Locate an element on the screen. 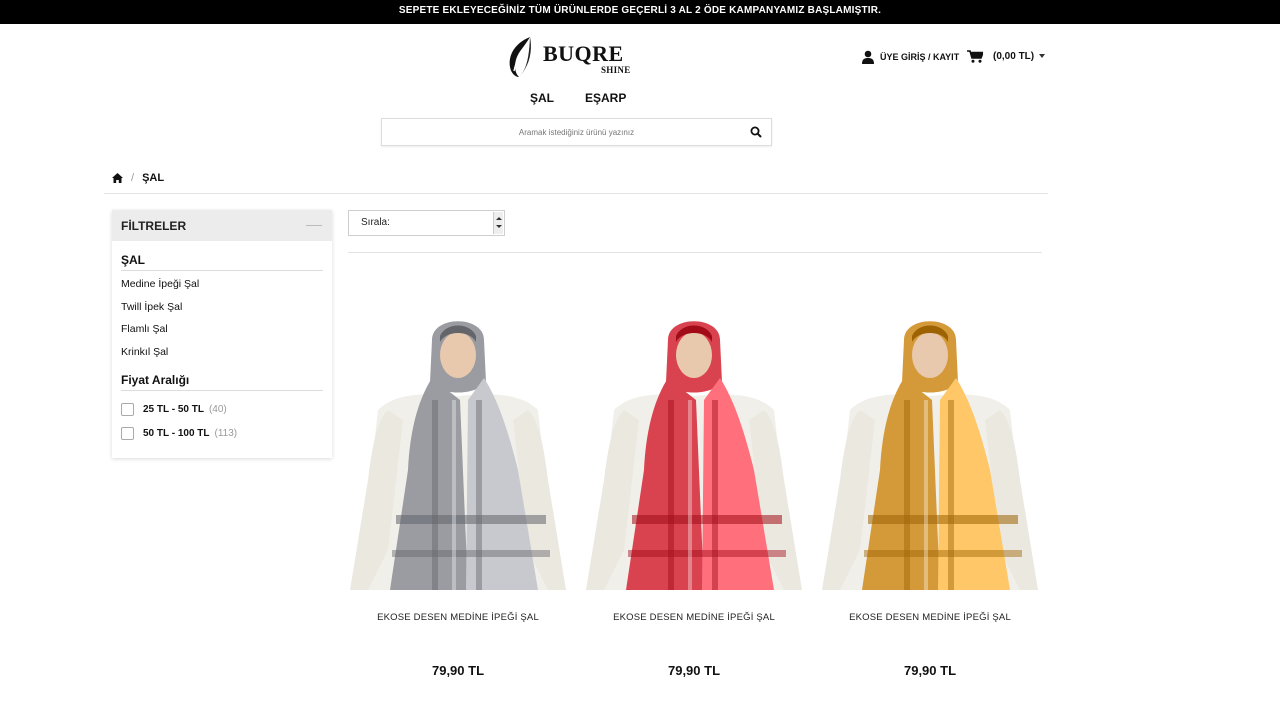  filter-category-item: Medine İpeği Şal is located at coordinates (160, 284).